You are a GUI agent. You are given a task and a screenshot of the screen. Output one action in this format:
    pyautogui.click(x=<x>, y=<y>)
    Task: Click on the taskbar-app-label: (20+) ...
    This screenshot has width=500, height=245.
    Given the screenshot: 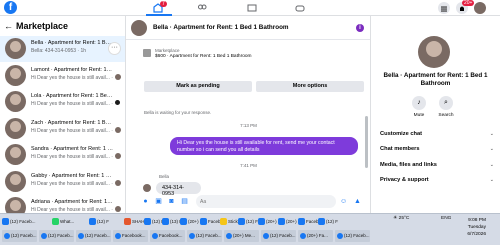 What is the action you would take?
    pyautogui.click(x=194, y=221)
    